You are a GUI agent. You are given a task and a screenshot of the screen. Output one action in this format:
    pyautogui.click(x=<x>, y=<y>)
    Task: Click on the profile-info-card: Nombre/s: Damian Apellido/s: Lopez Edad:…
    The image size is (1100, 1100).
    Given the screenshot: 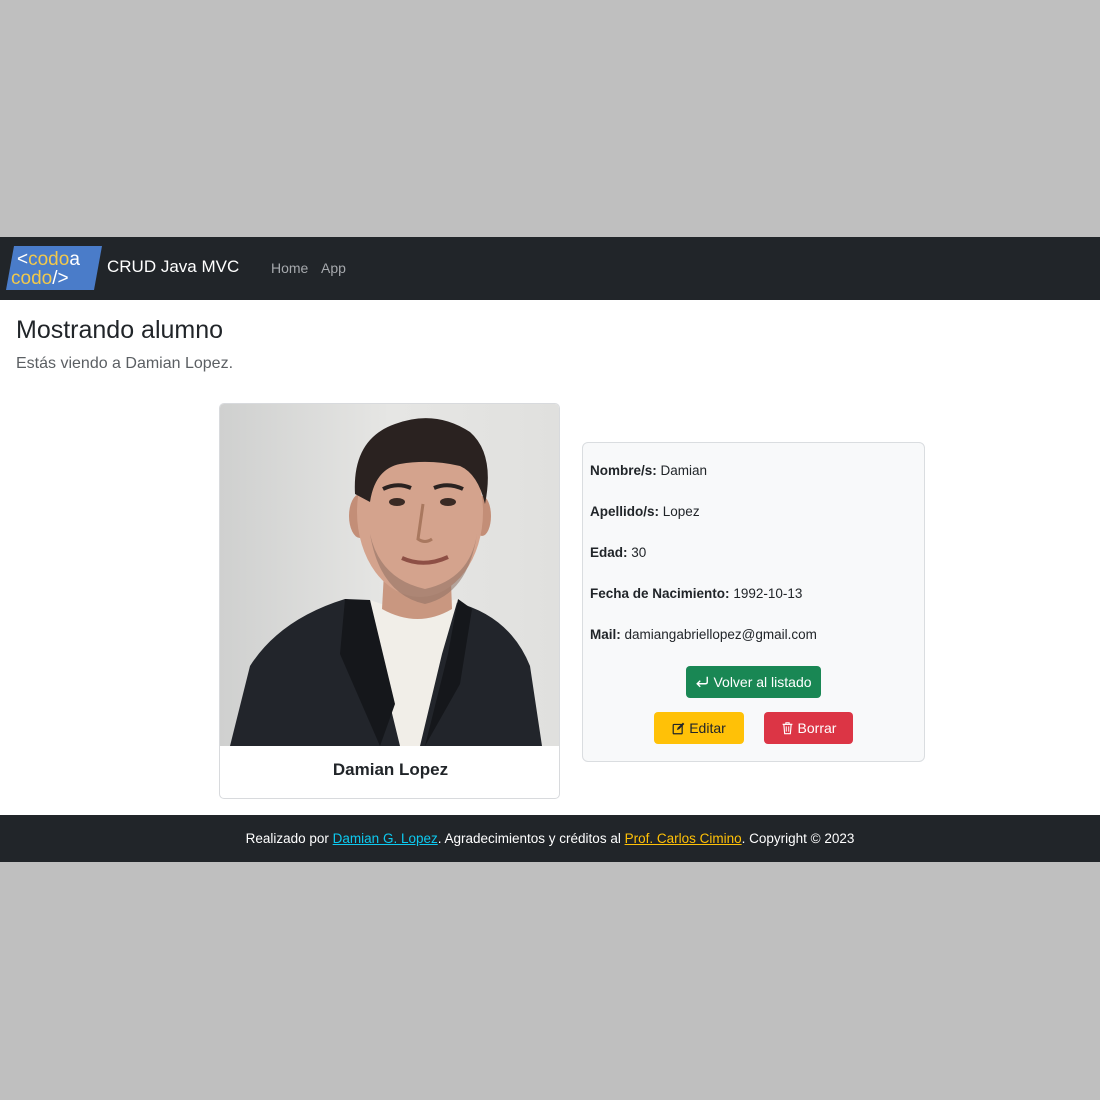 What is the action you would take?
    pyautogui.click(x=753, y=602)
    